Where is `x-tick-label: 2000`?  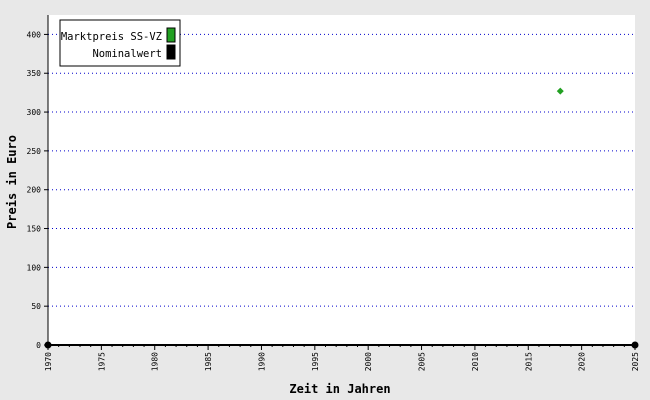
x-tick-label: 2000 is located at coordinates (368, 361).